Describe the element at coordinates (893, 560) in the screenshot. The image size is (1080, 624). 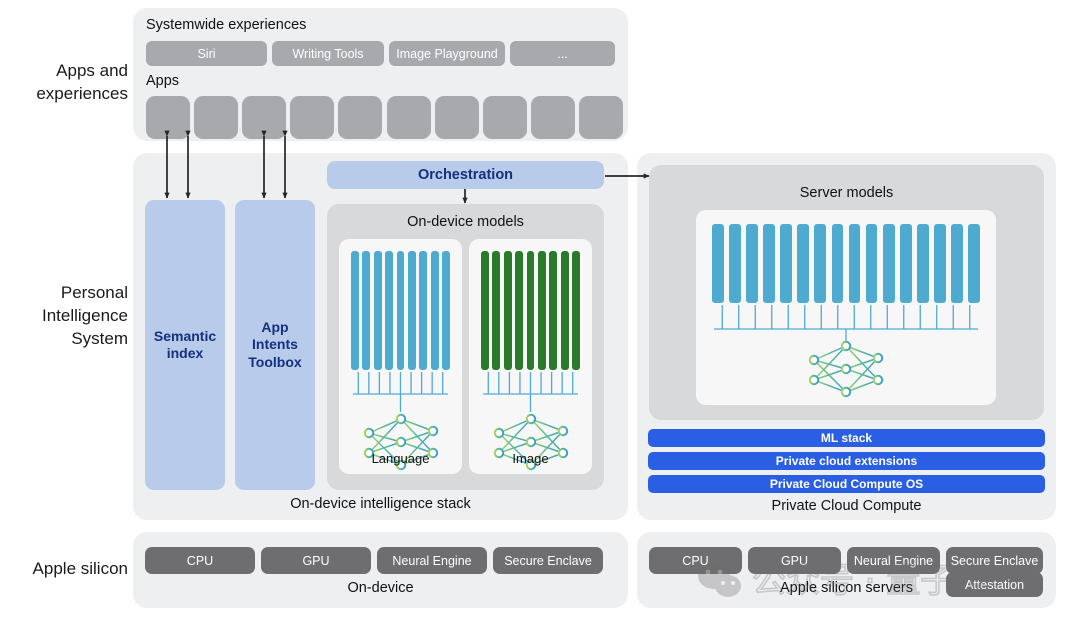
I see `server-silicon-pill-neural-engine: Neural Engine` at that location.